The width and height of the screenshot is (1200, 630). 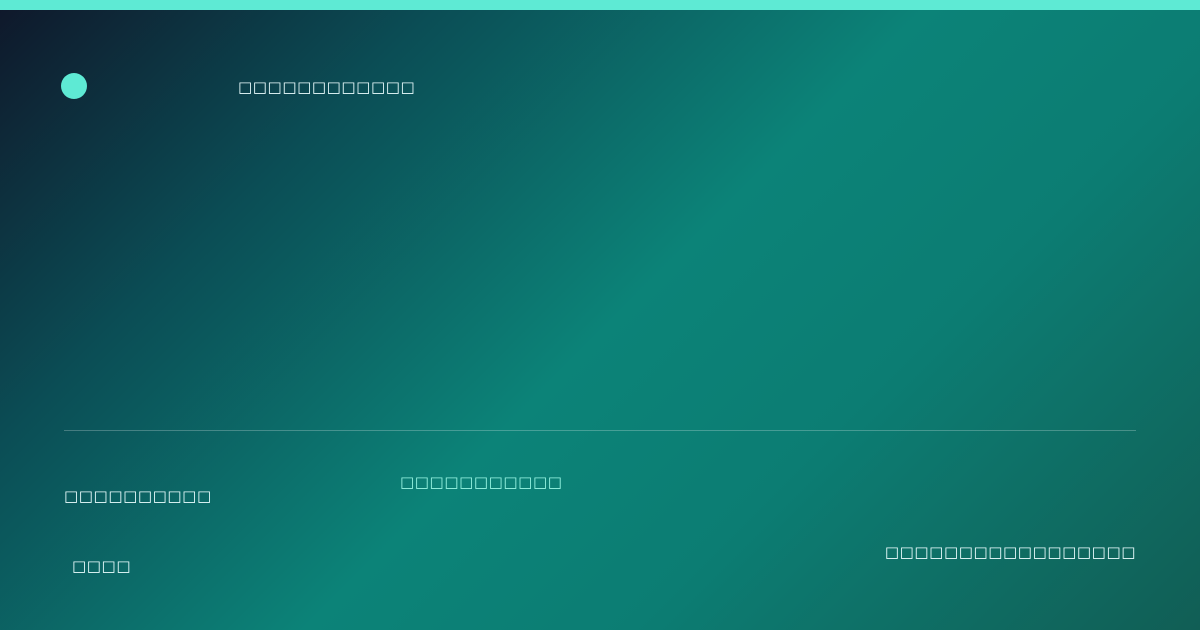 I want to click on footer-bottom-left-text: □□□□, so click(x=102, y=566).